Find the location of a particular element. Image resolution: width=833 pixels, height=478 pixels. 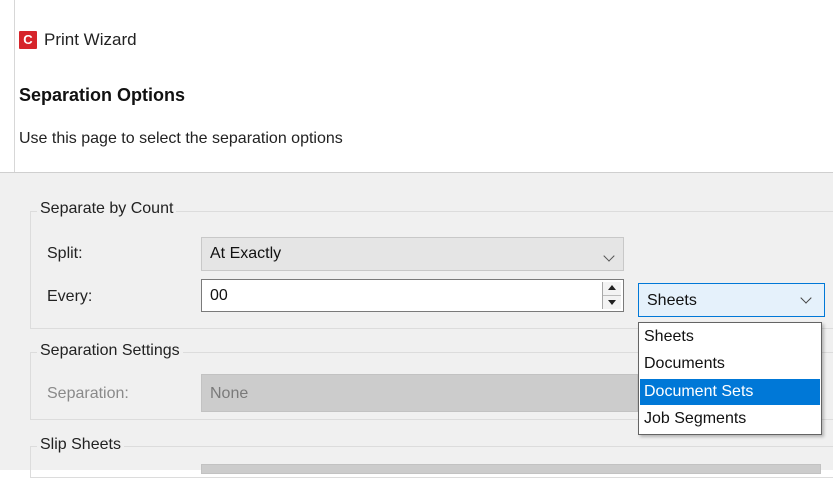

slip-sheets-label: Slip Sheets is located at coordinates (80, 445).